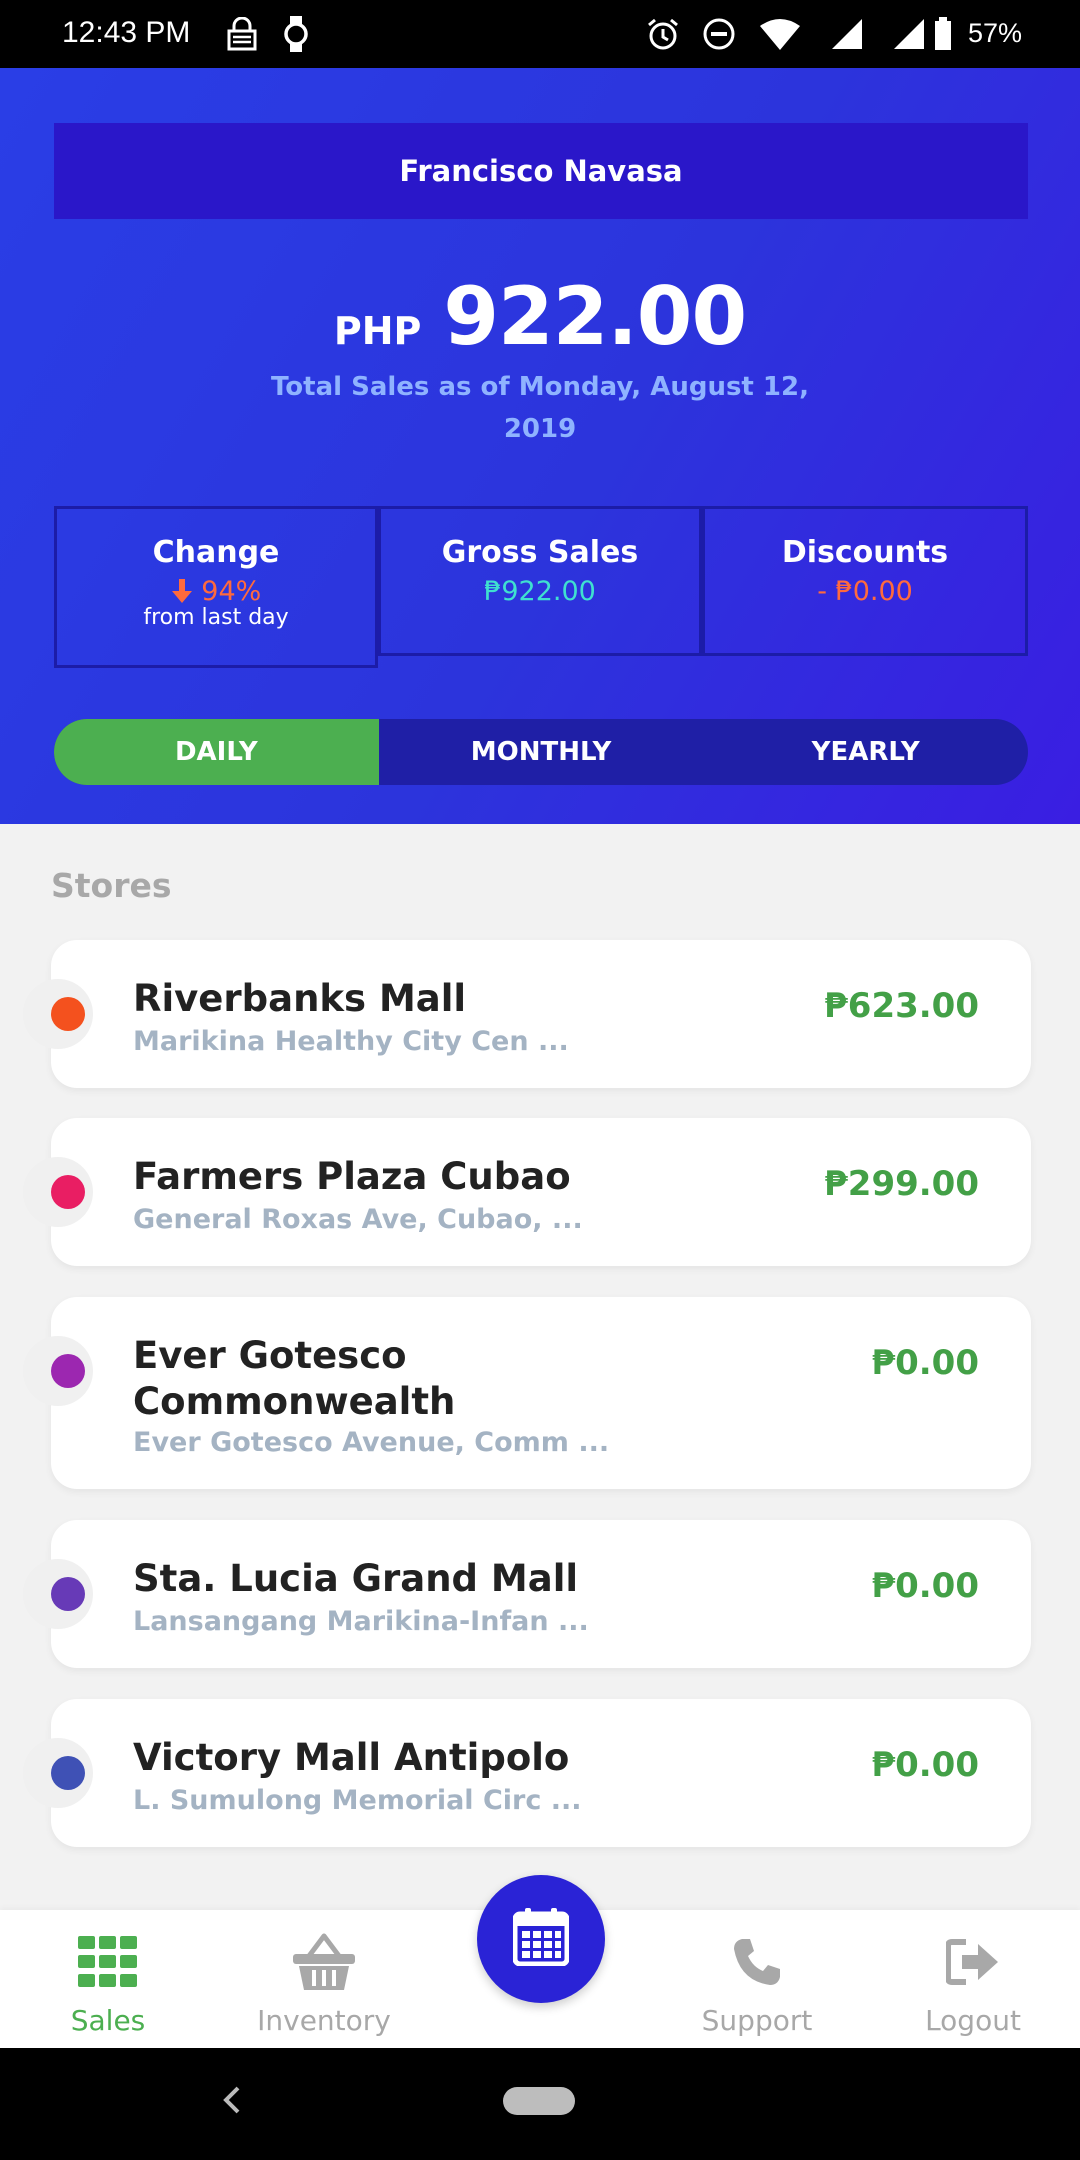 Image resolution: width=1080 pixels, height=2160 pixels. What do you see at coordinates (216, 552) in the screenshot?
I see `change-label: Change` at bounding box center [216, 552].